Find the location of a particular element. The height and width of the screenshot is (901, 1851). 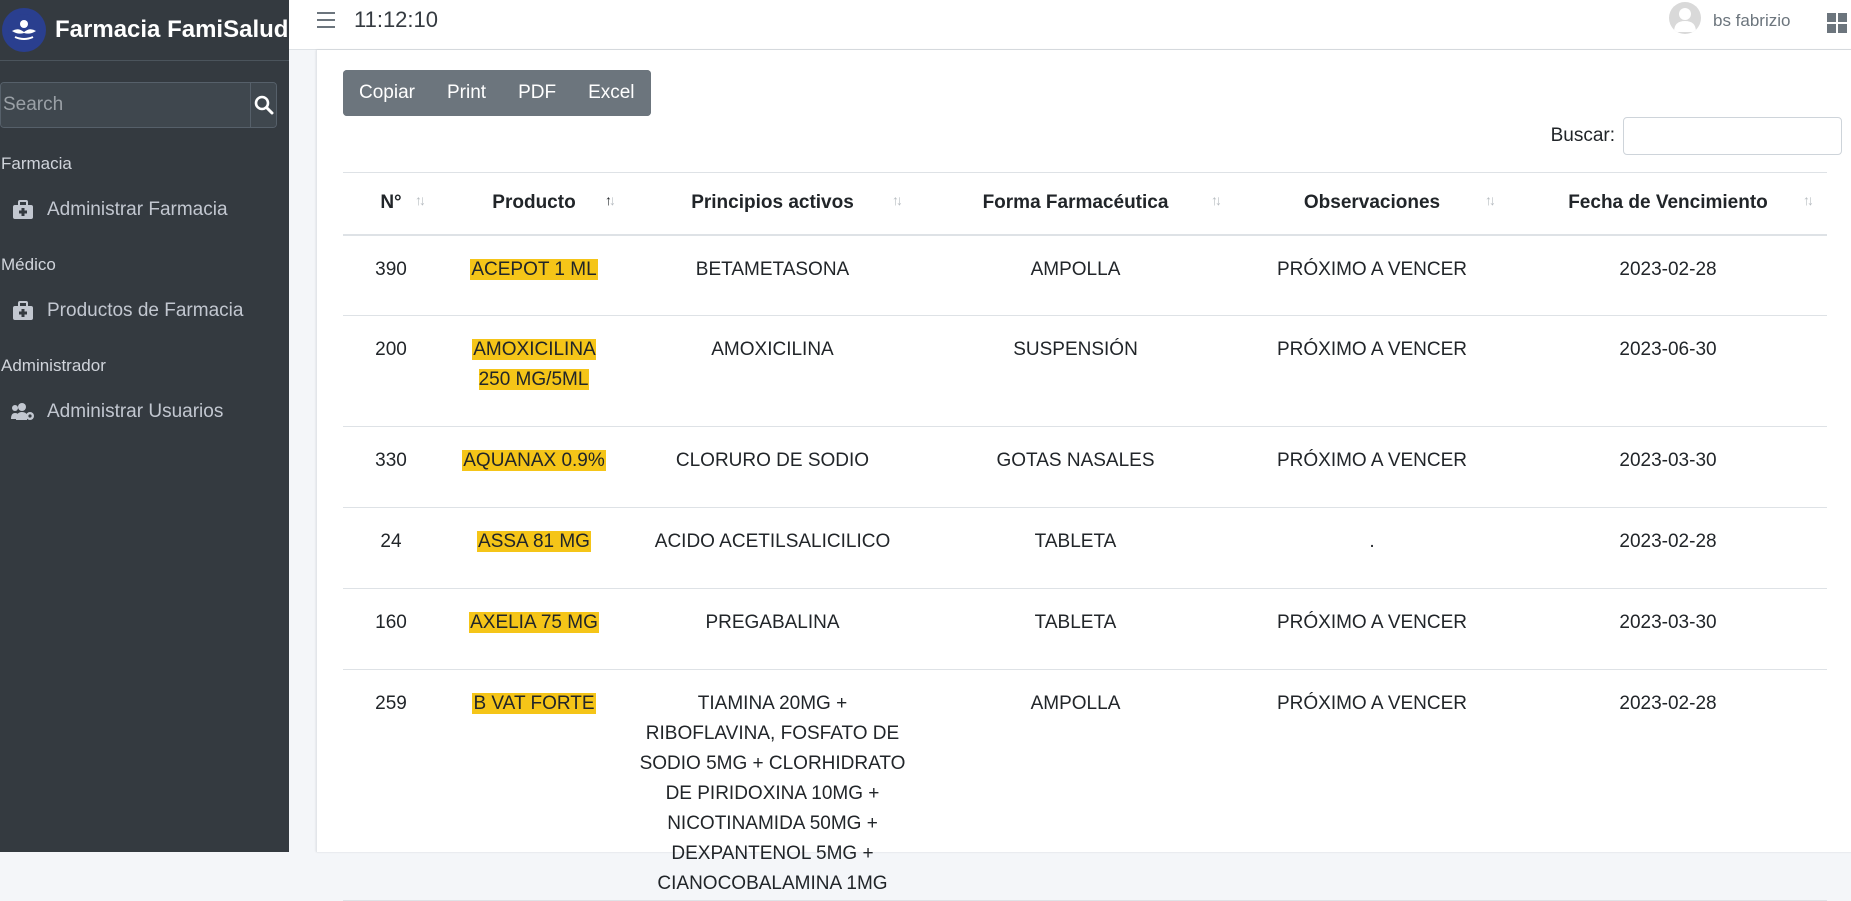

column-header: N° ↑↓ is located at coordinates (391, 204).